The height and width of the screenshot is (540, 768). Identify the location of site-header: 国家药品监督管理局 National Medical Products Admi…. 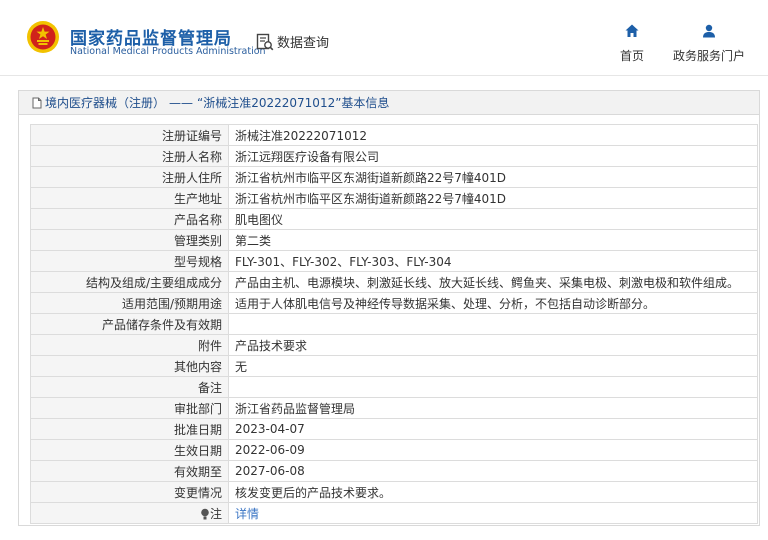
(384, 38).